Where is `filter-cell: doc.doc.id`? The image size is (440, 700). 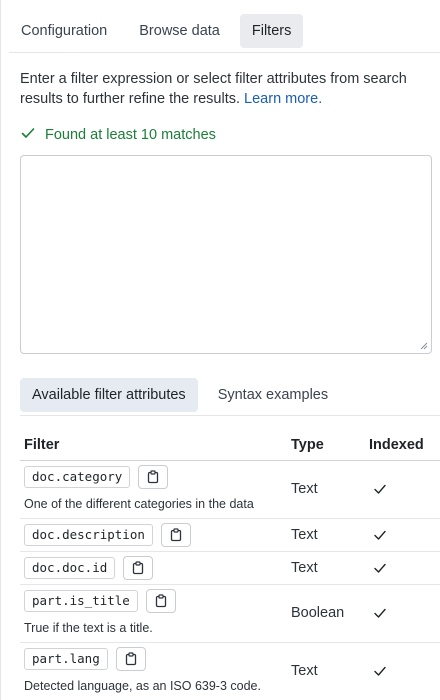
filter-cell: doc.doc.id is located at coordinates (153, 568).